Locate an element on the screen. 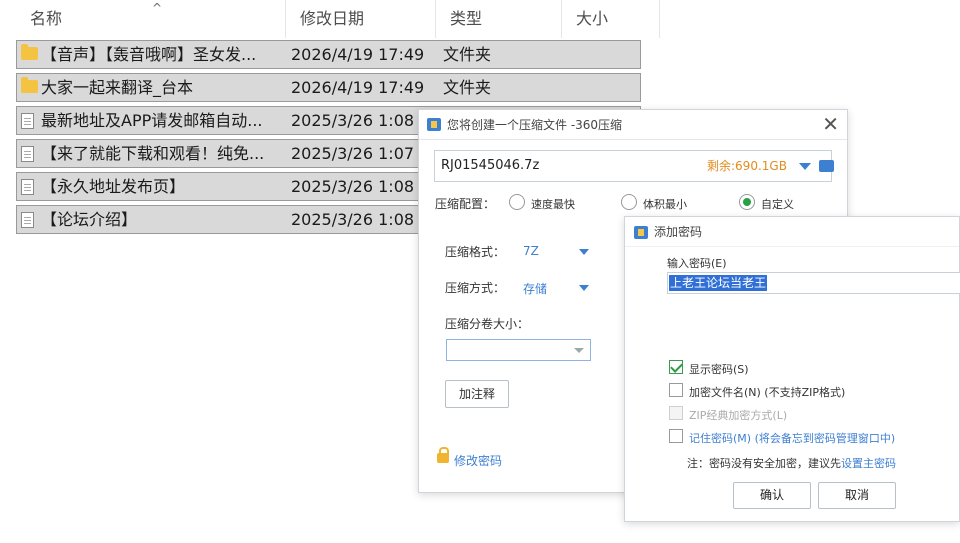 The width and height of the screenshot is (960, 543). volume-dropdown-icon is located at coordinates (579, 350).